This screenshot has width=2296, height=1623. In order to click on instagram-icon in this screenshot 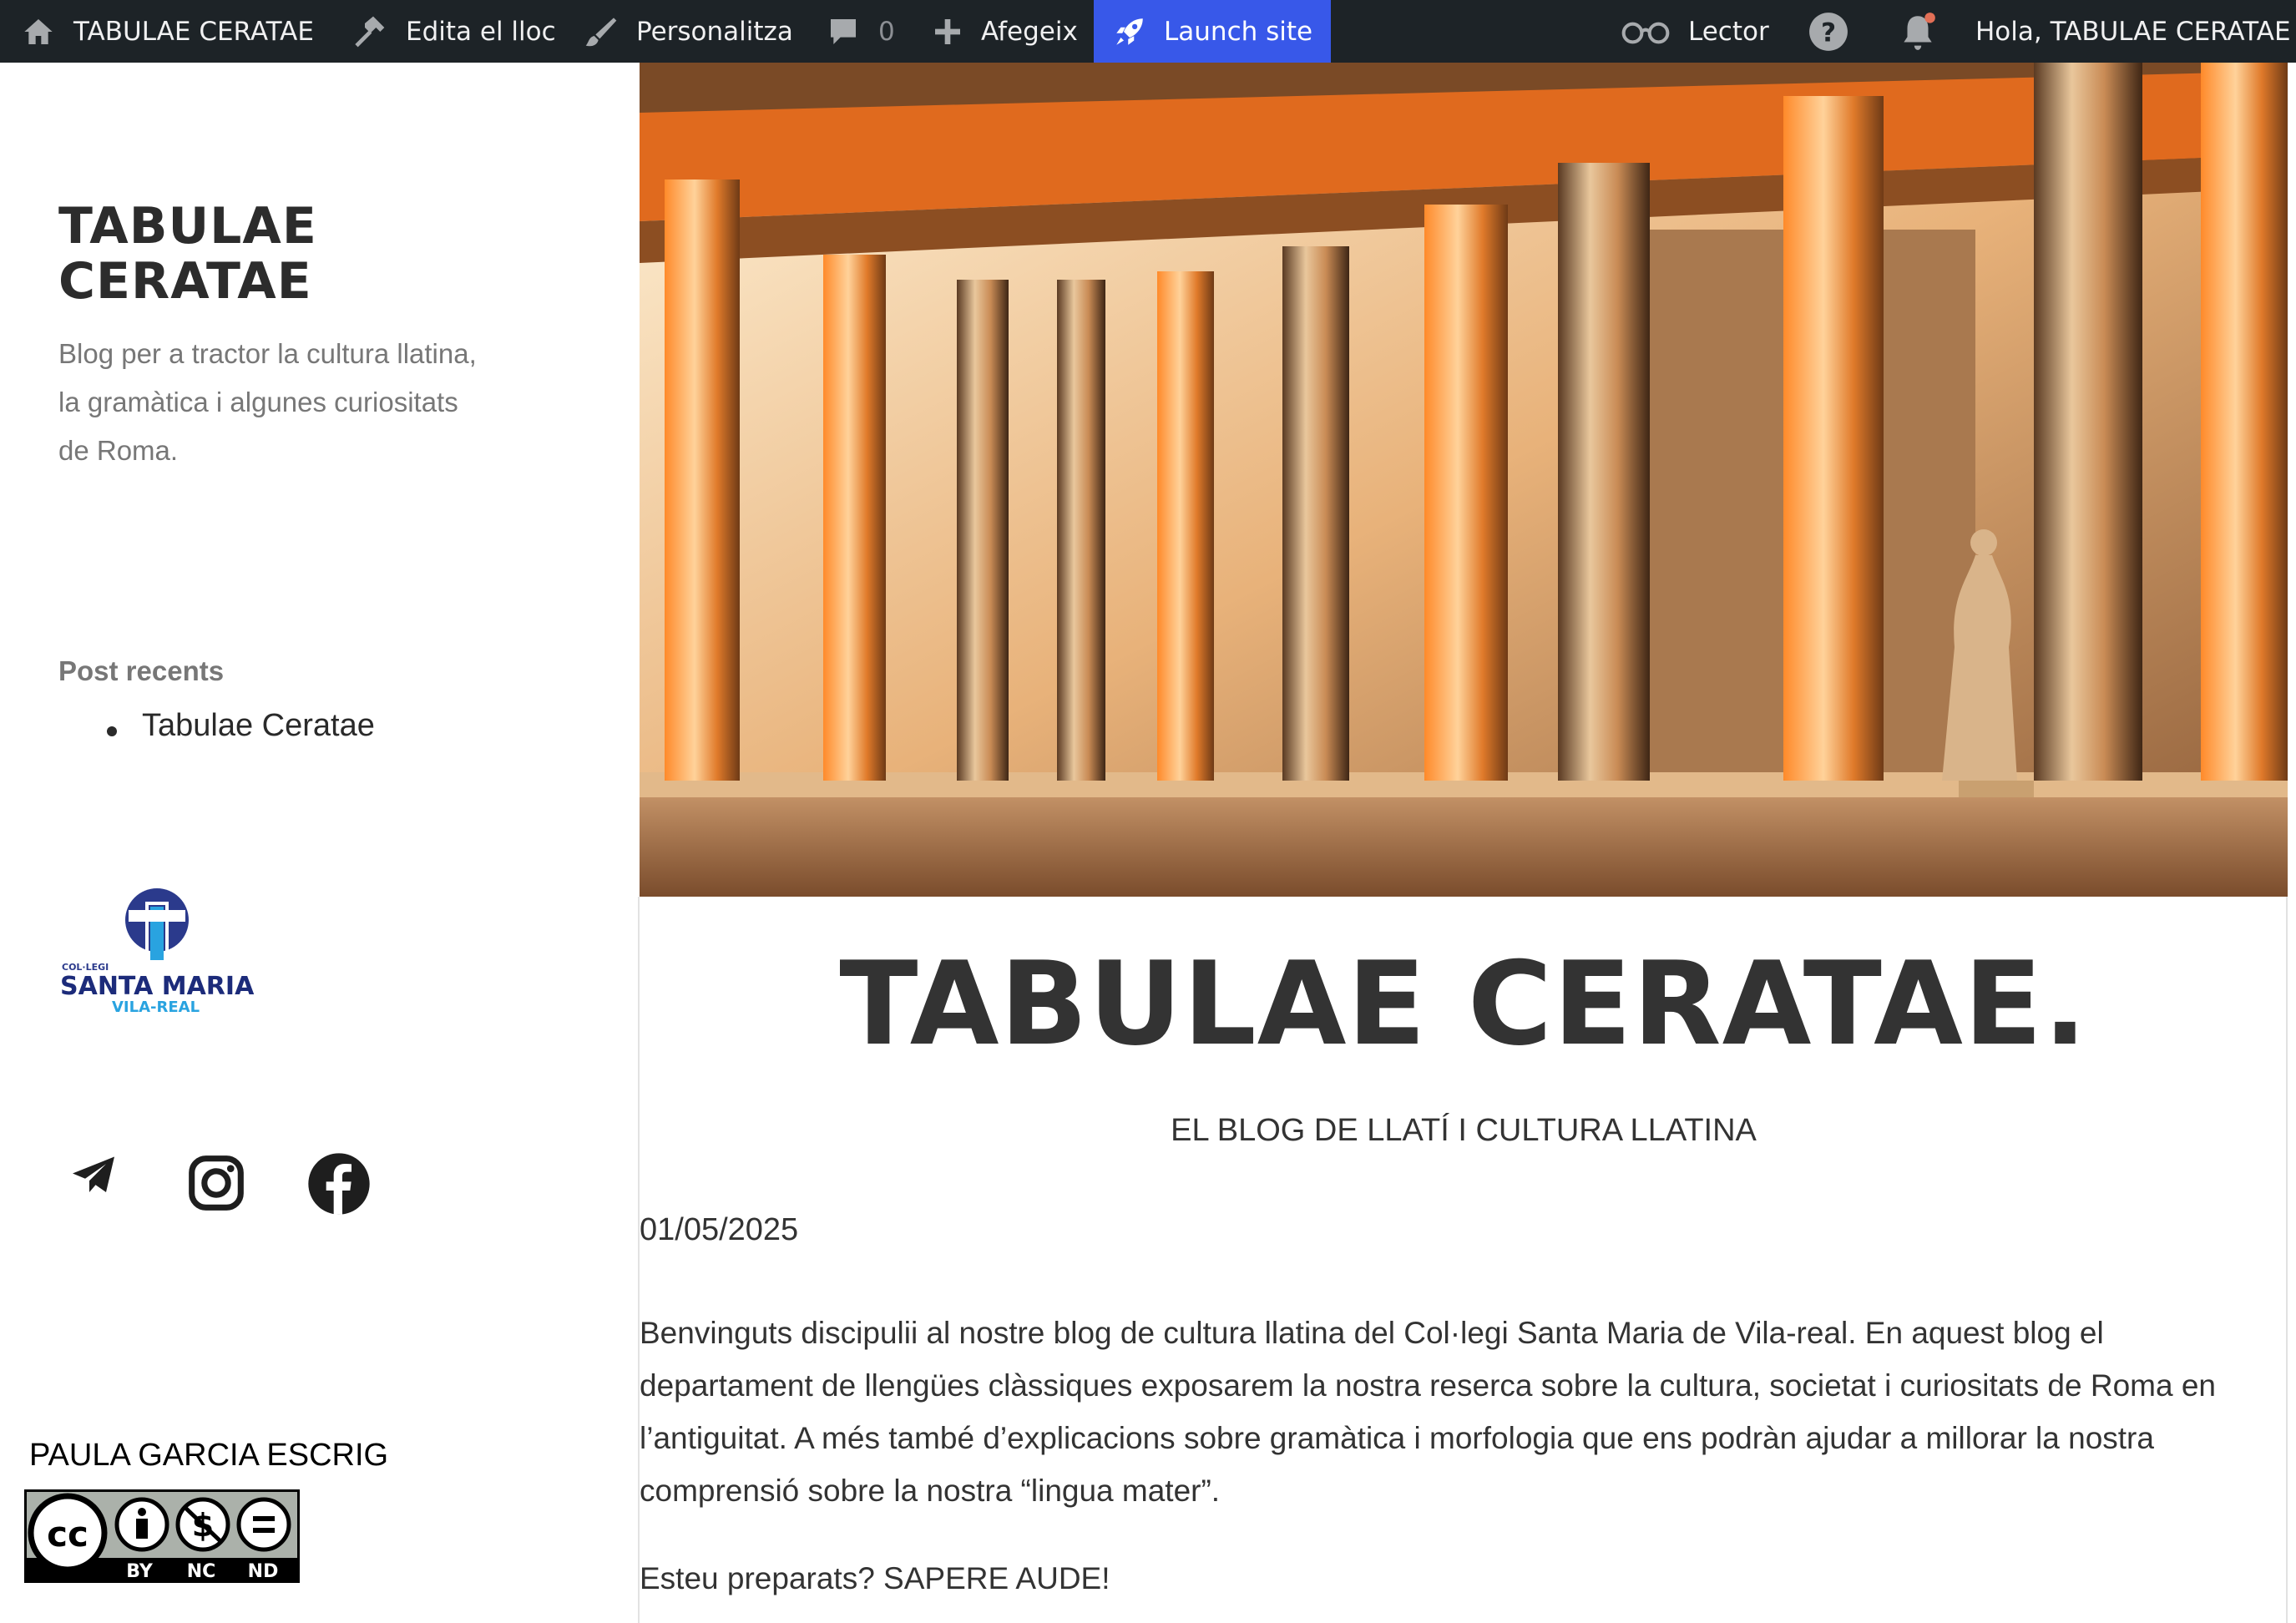, I will do `click(217, 1183)`.